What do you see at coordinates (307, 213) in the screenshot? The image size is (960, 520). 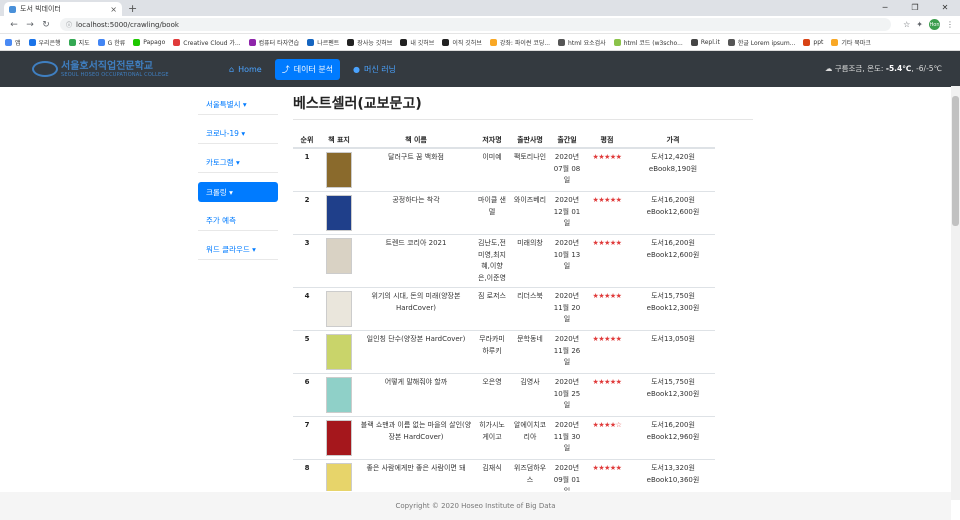 I see `rank-cell: 2` at bounding box center [307, 213].